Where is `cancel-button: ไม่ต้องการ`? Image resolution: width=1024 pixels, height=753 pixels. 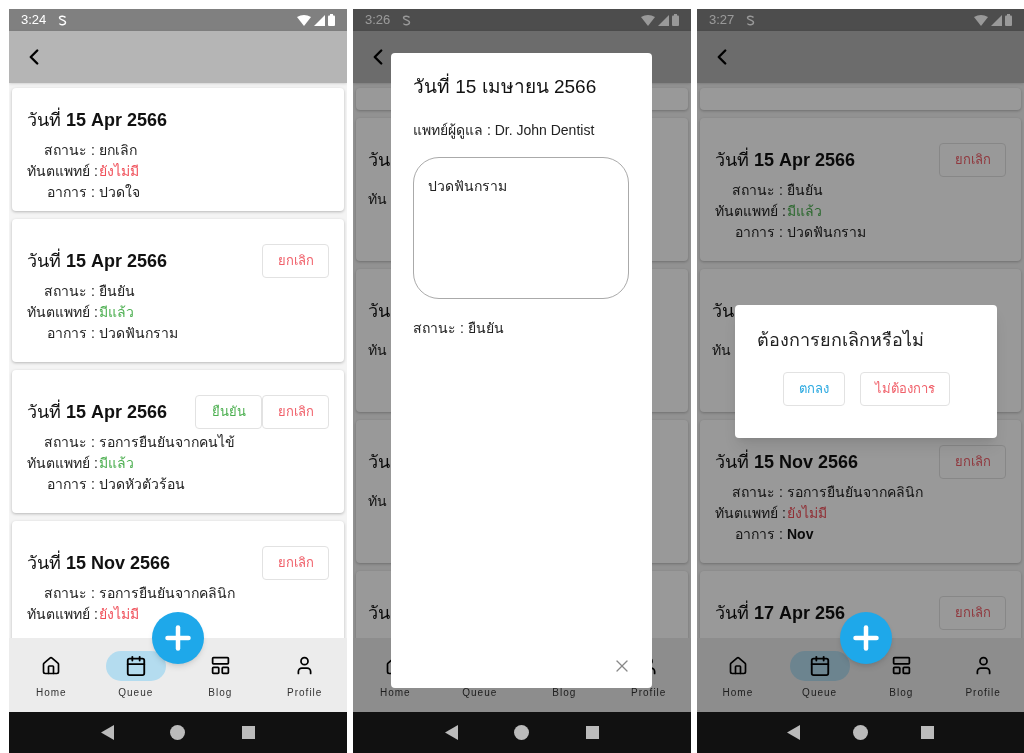 cancel-button: ไม่ต้องการ is located at coordinates (904, 389).